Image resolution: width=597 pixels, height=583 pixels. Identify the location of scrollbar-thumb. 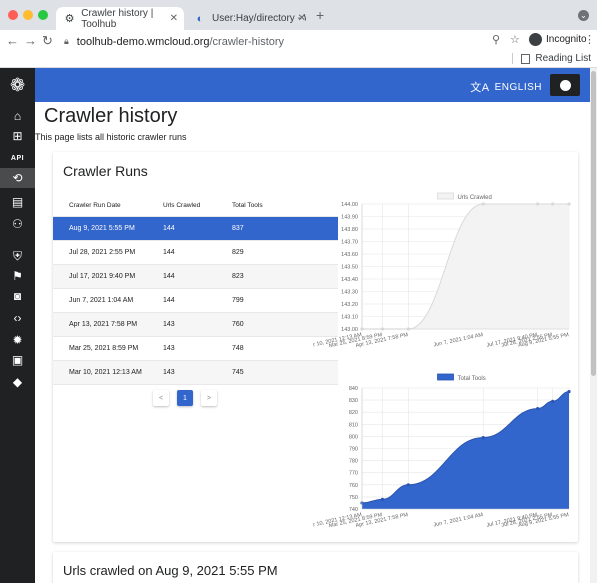
(593, 223).